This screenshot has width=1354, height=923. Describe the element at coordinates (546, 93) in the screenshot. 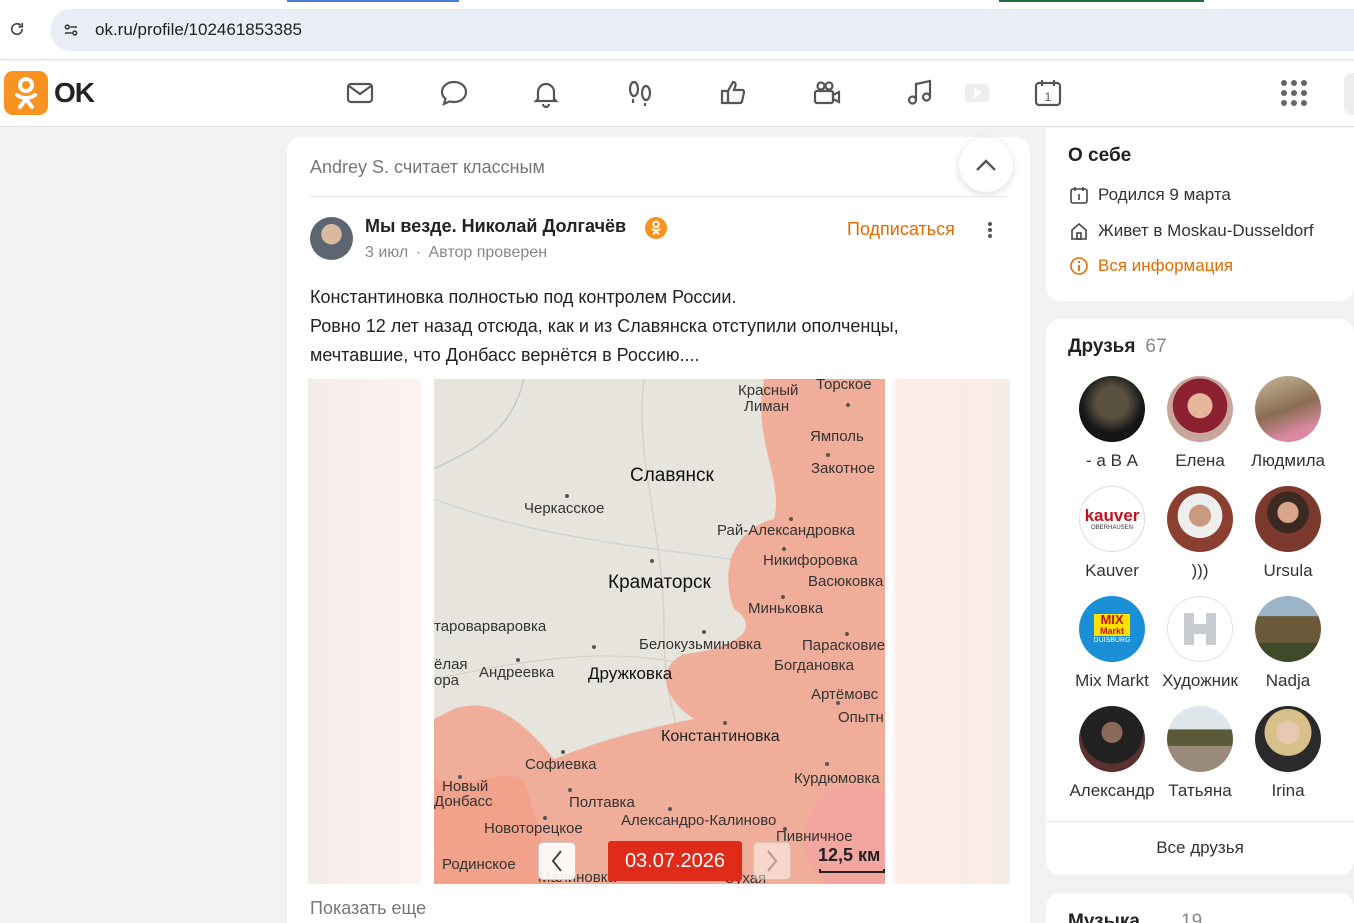

I see `bell-icon` at that location.